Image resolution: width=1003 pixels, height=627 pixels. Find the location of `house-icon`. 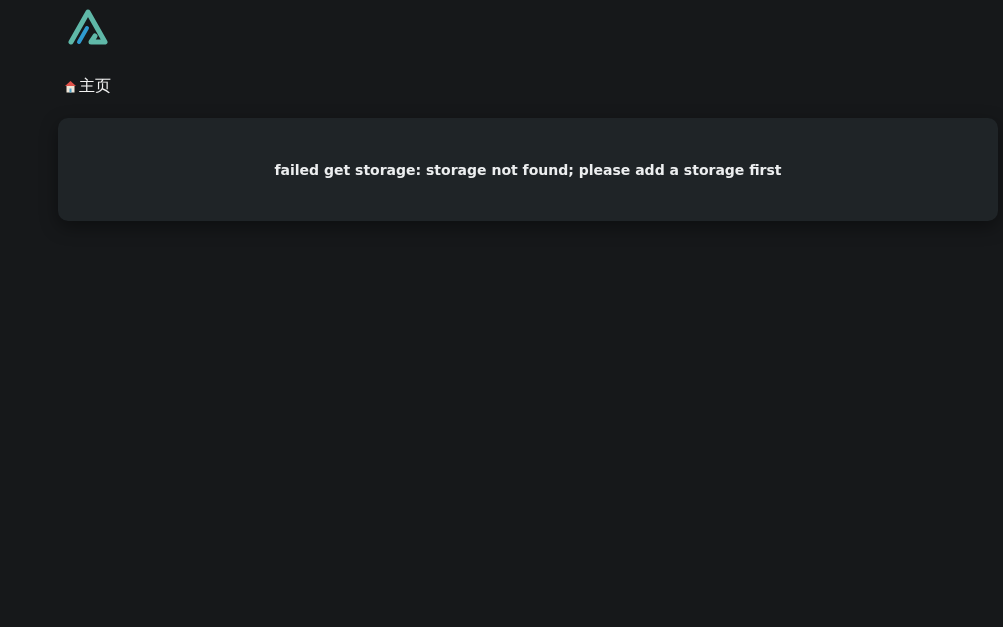

house-icon is located at coordinates (70, 86).